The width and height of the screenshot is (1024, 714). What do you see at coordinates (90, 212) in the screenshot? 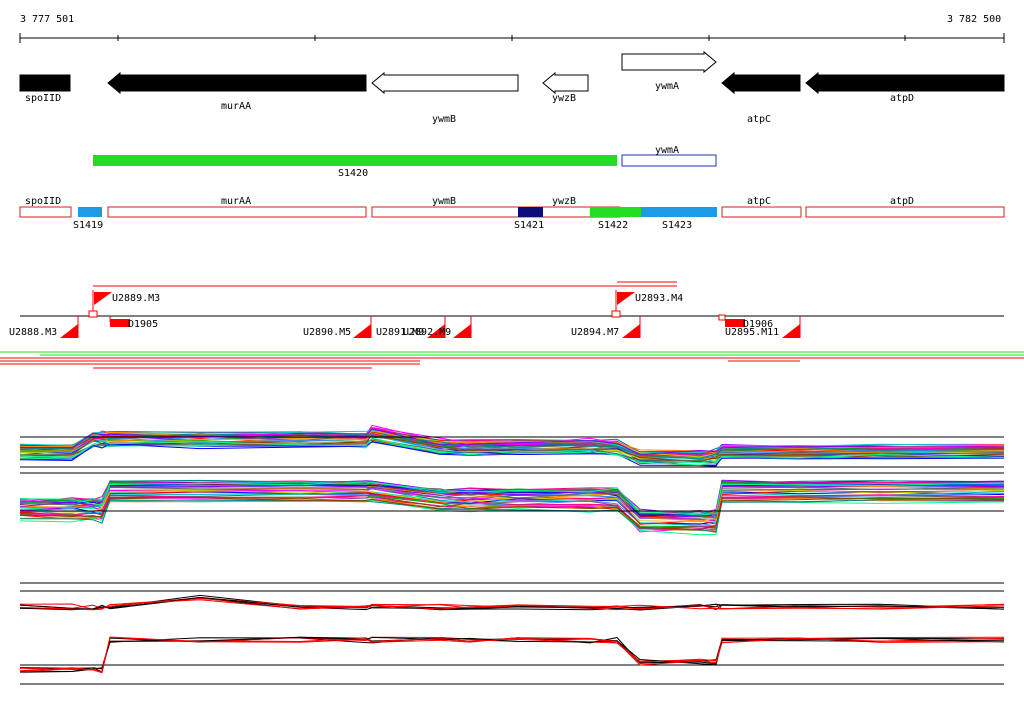
I see `annot-seg-S1419` at bounding box center [90, 212].